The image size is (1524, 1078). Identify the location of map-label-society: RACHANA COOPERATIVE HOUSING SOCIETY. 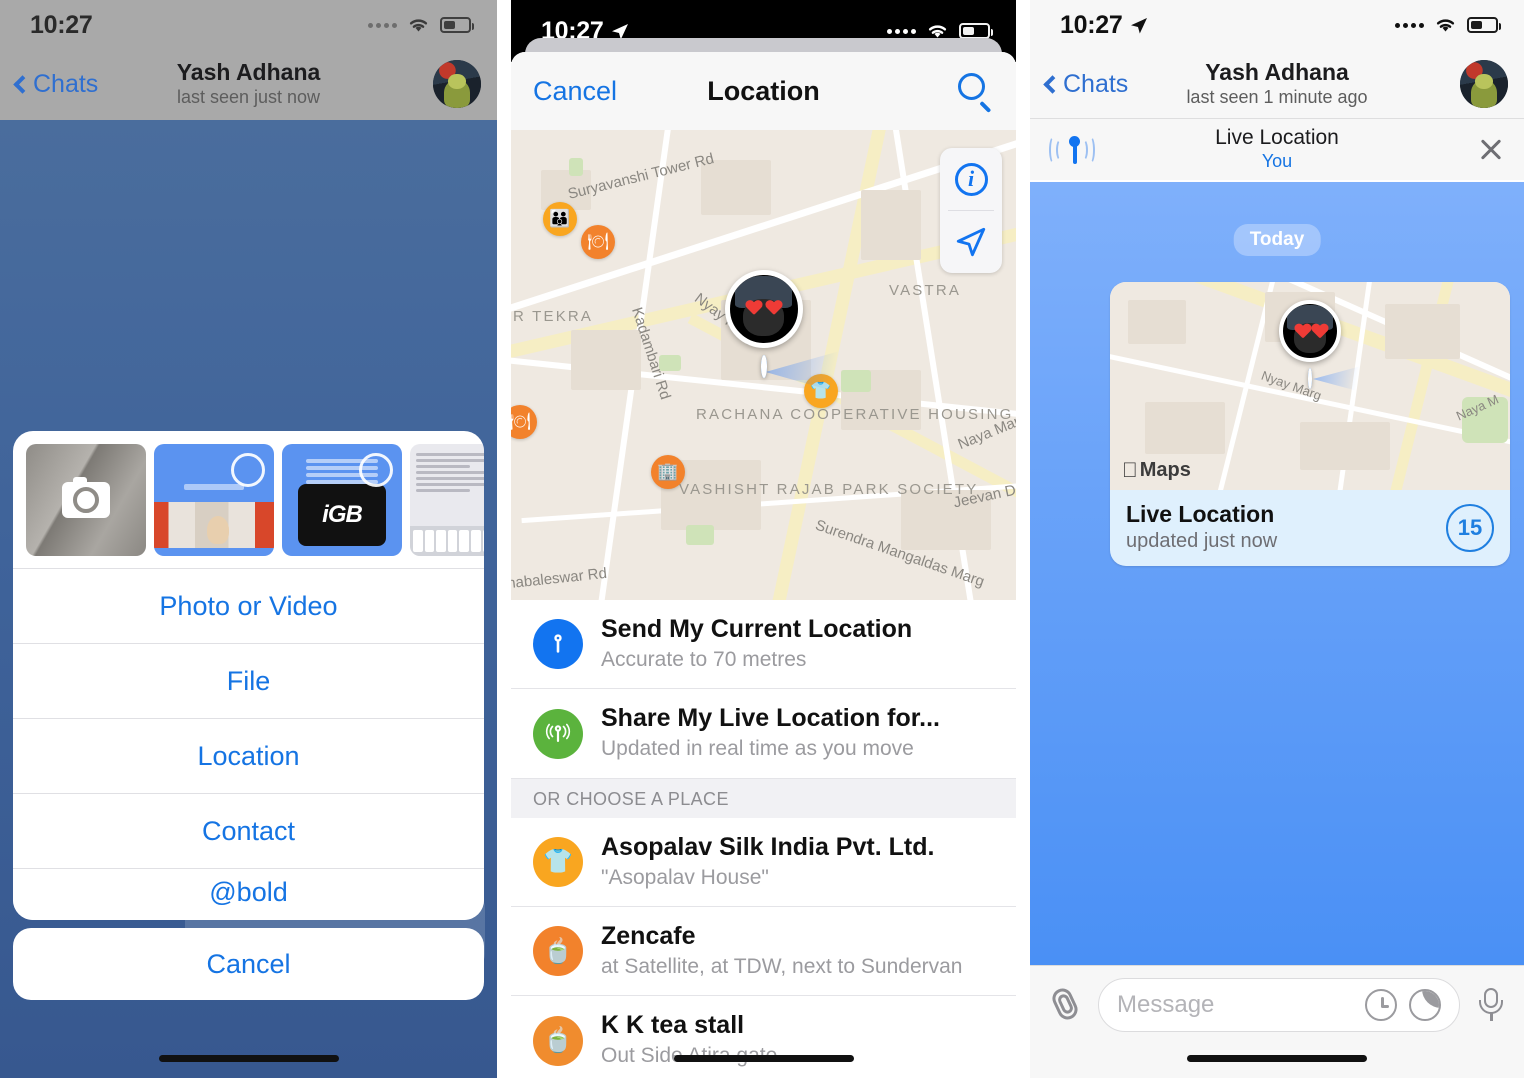
(856, 414).